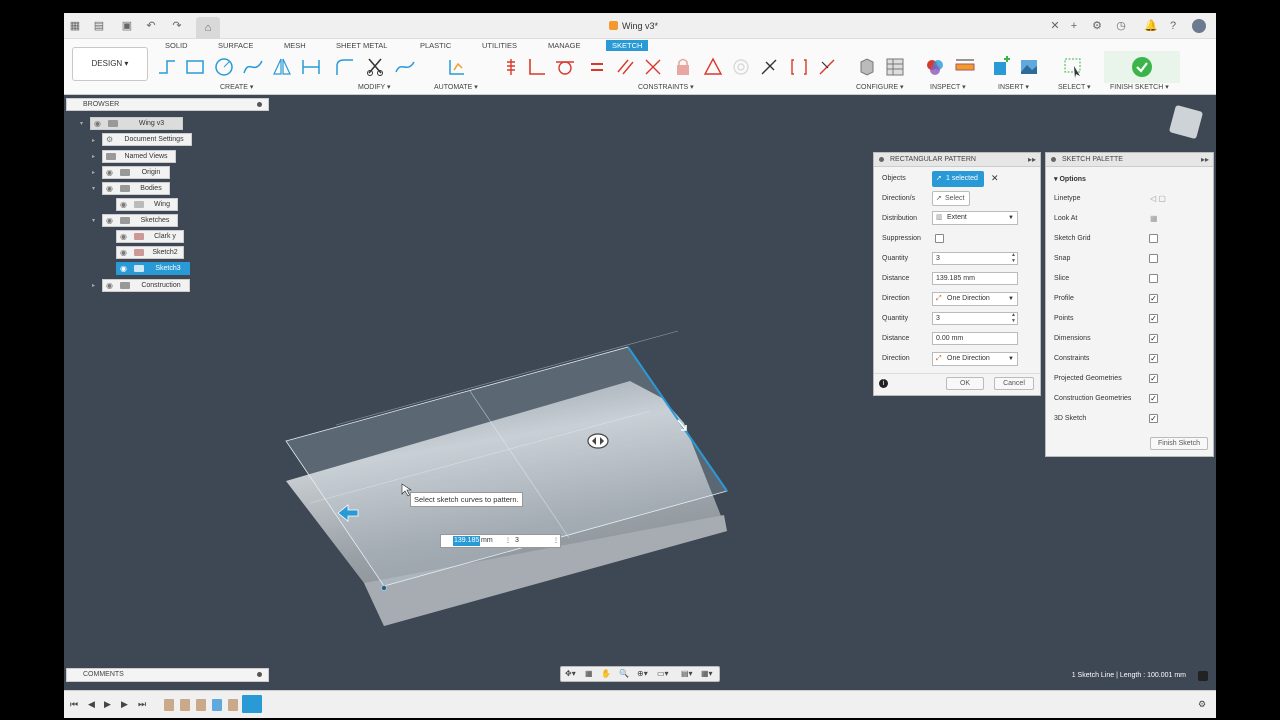  I want to click on timeline-extrude-item, so click(217, 705).